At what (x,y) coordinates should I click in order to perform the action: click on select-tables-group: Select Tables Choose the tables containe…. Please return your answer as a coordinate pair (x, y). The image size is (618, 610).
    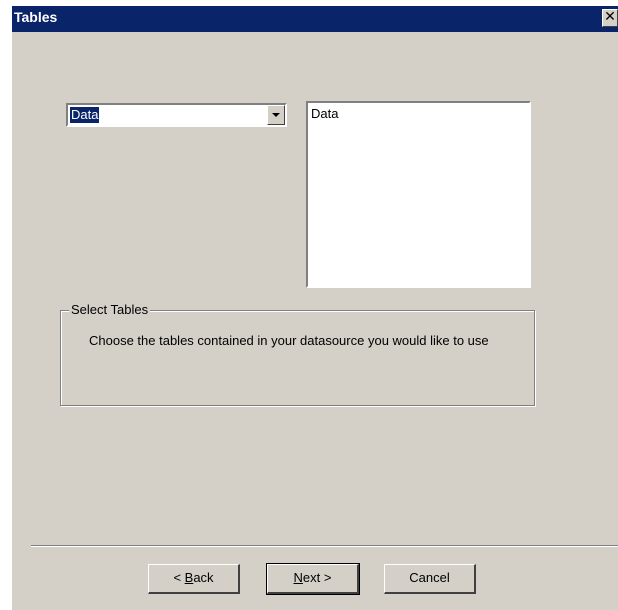
    Looking at the image, I should click on (297, 354).